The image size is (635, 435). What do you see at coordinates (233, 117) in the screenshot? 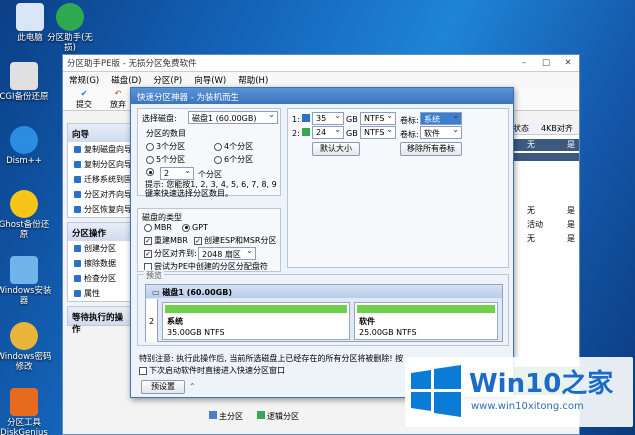
I see `select-disk-dropdown: 磁盘1 (60.00GB)` at bounding box center [233, 117].